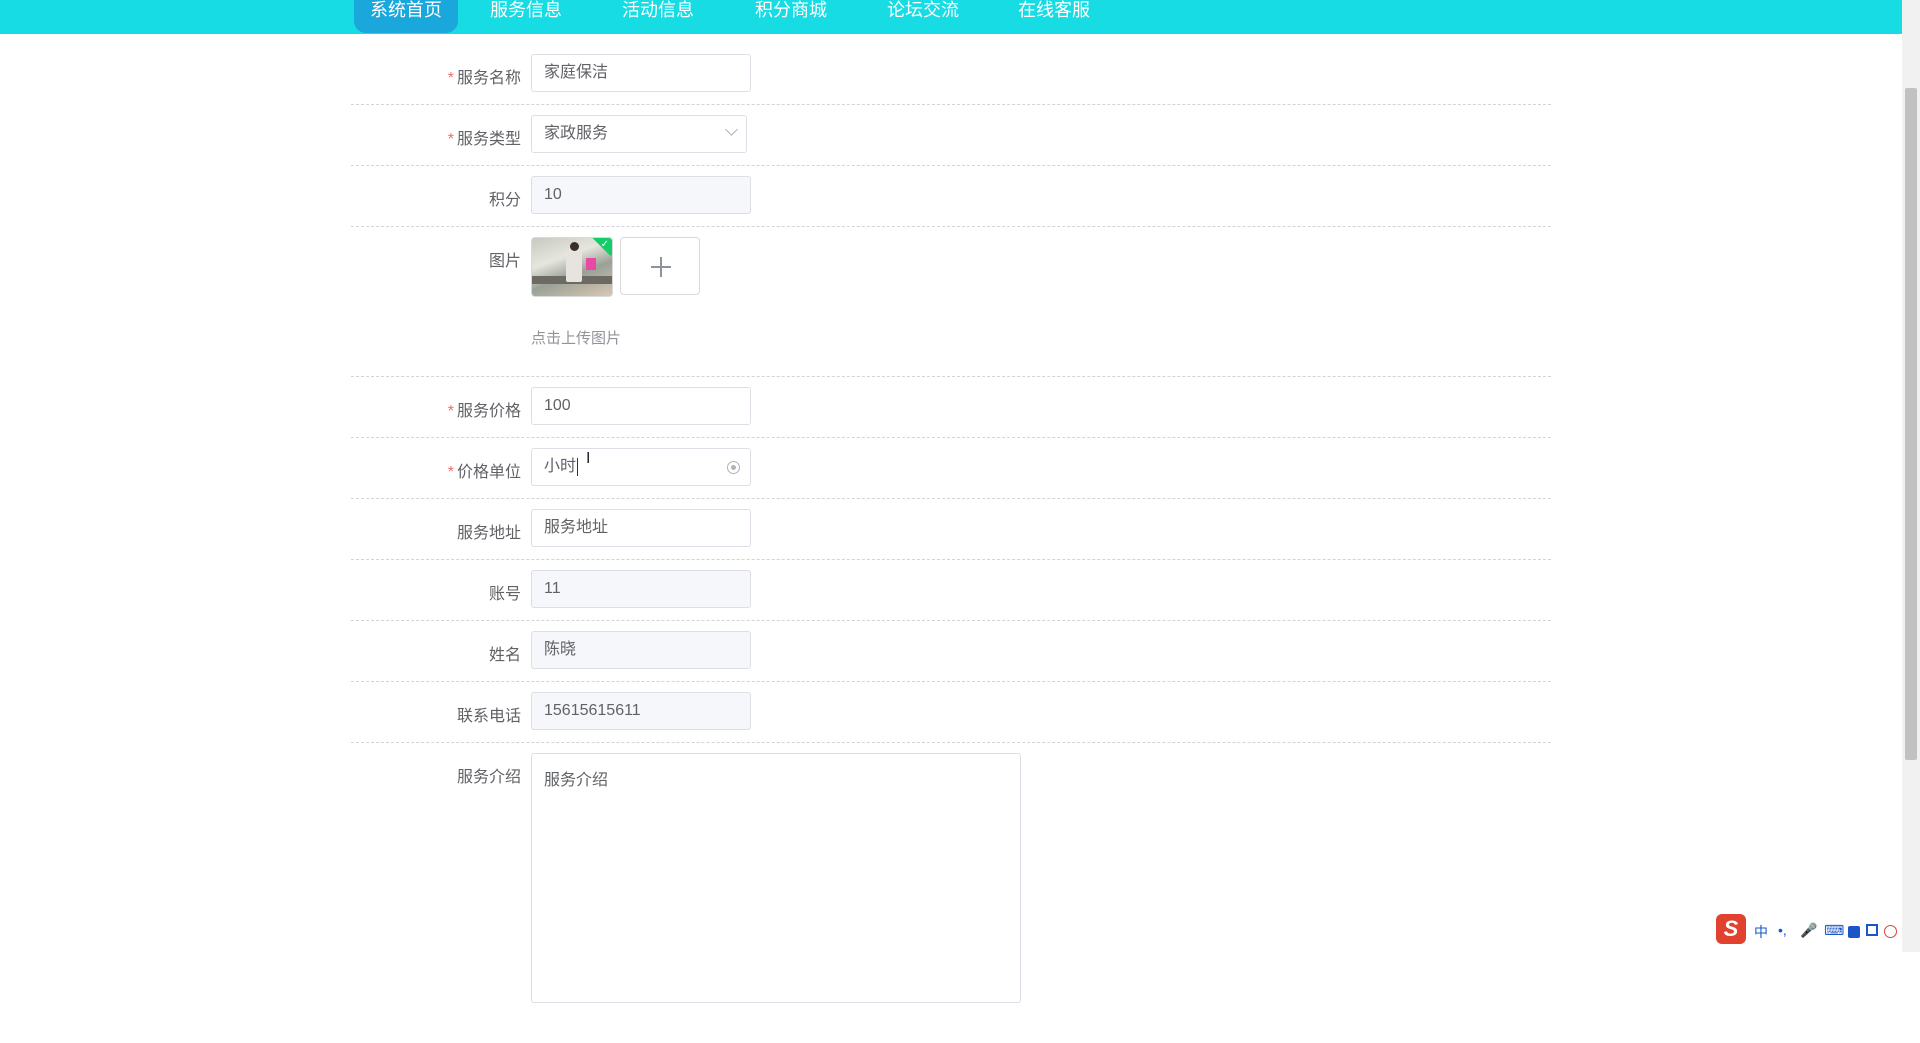 Image resolution: width=1920 pixels, height=1043 pixels. I want to click on service-name-label: * 服务名称, so click(484, 78).